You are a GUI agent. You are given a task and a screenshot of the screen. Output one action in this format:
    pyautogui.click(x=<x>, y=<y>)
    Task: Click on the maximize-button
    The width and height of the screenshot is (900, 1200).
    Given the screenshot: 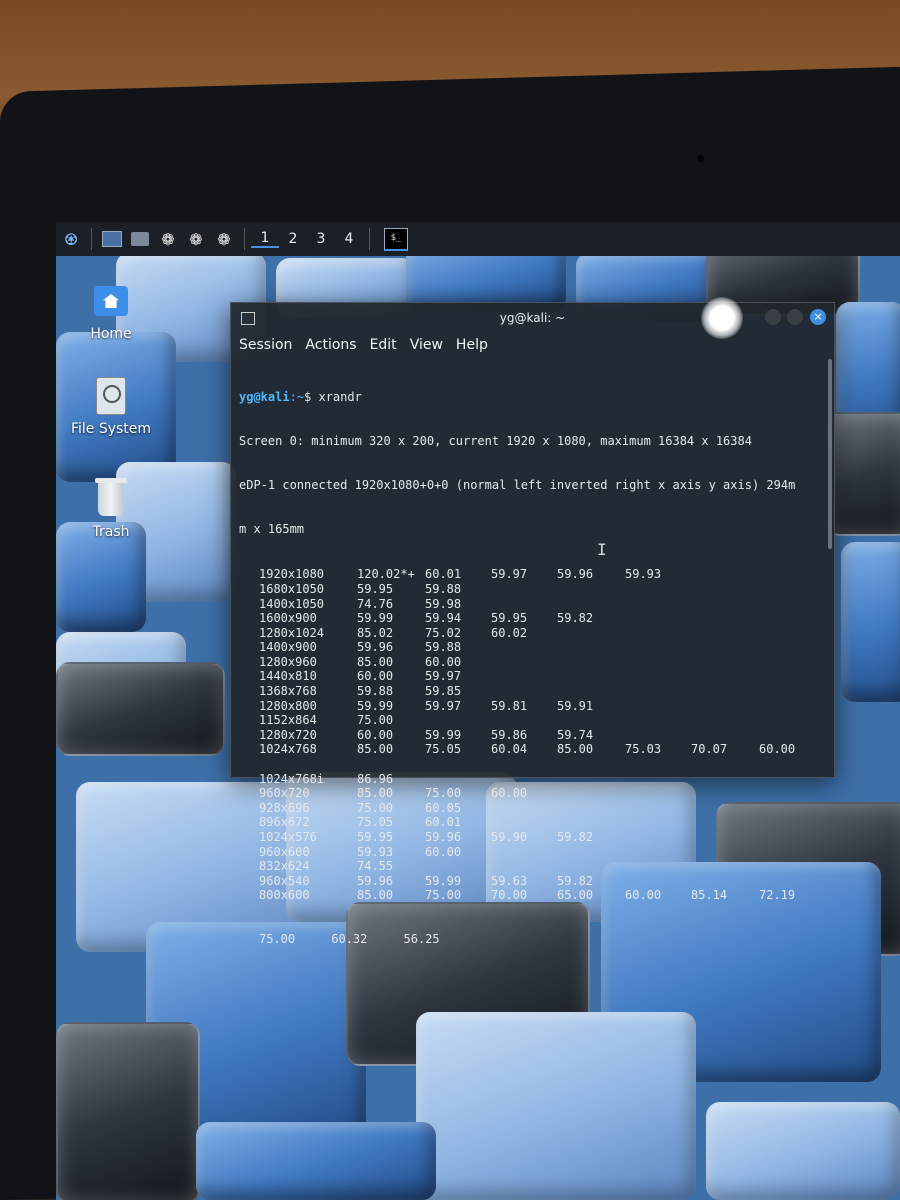 What is the action you would take?
    pyautogui.click(x=795, y=317)
    